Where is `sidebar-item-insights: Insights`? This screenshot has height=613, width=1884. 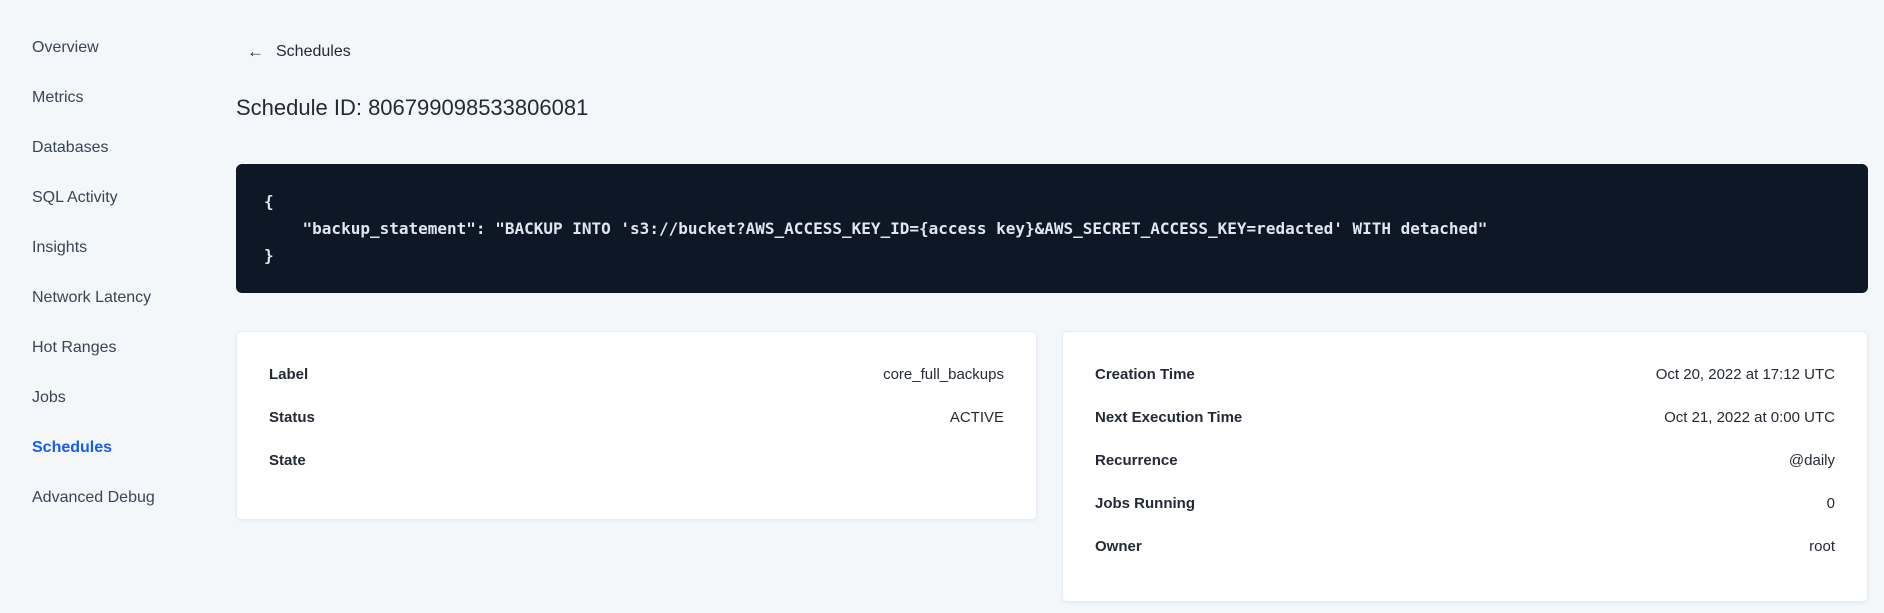 sidebar-item-insights: Insights is located at coordinates (118, 248).